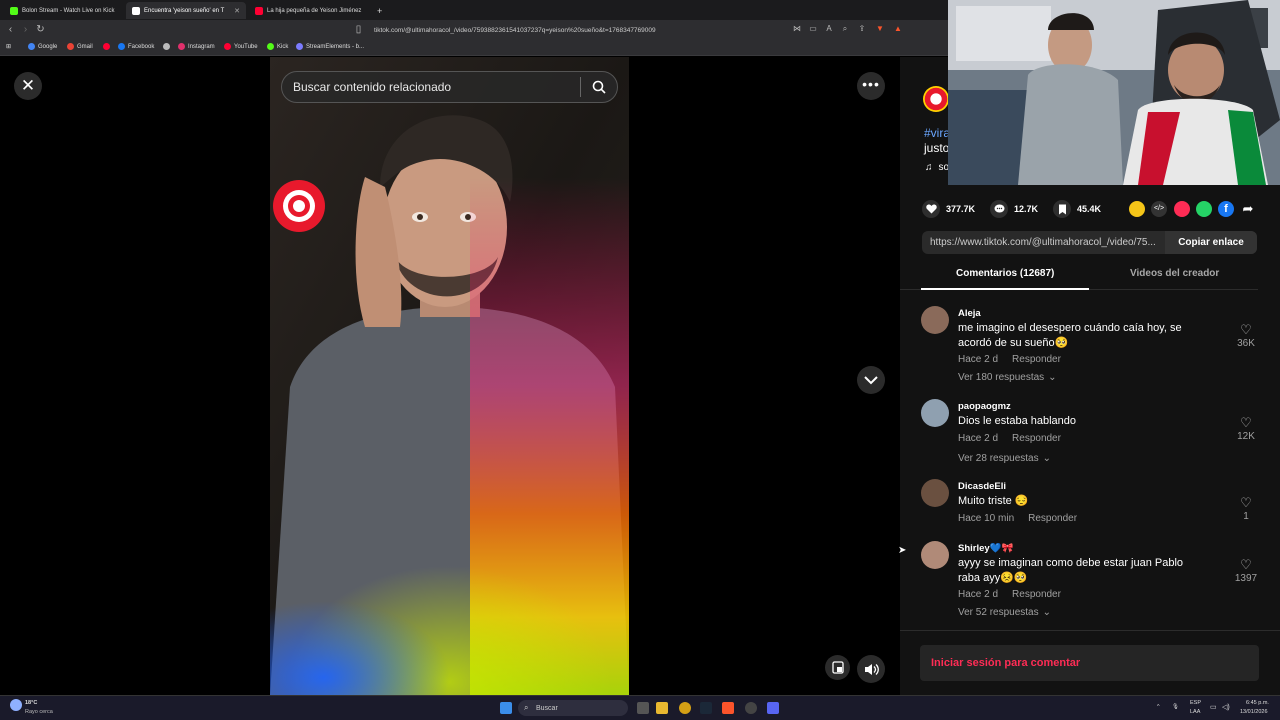  What do you see at coordinates (937, 133) in the screenshot?
I see `hashtag-link: #vira` at bounding box center [937, 133].